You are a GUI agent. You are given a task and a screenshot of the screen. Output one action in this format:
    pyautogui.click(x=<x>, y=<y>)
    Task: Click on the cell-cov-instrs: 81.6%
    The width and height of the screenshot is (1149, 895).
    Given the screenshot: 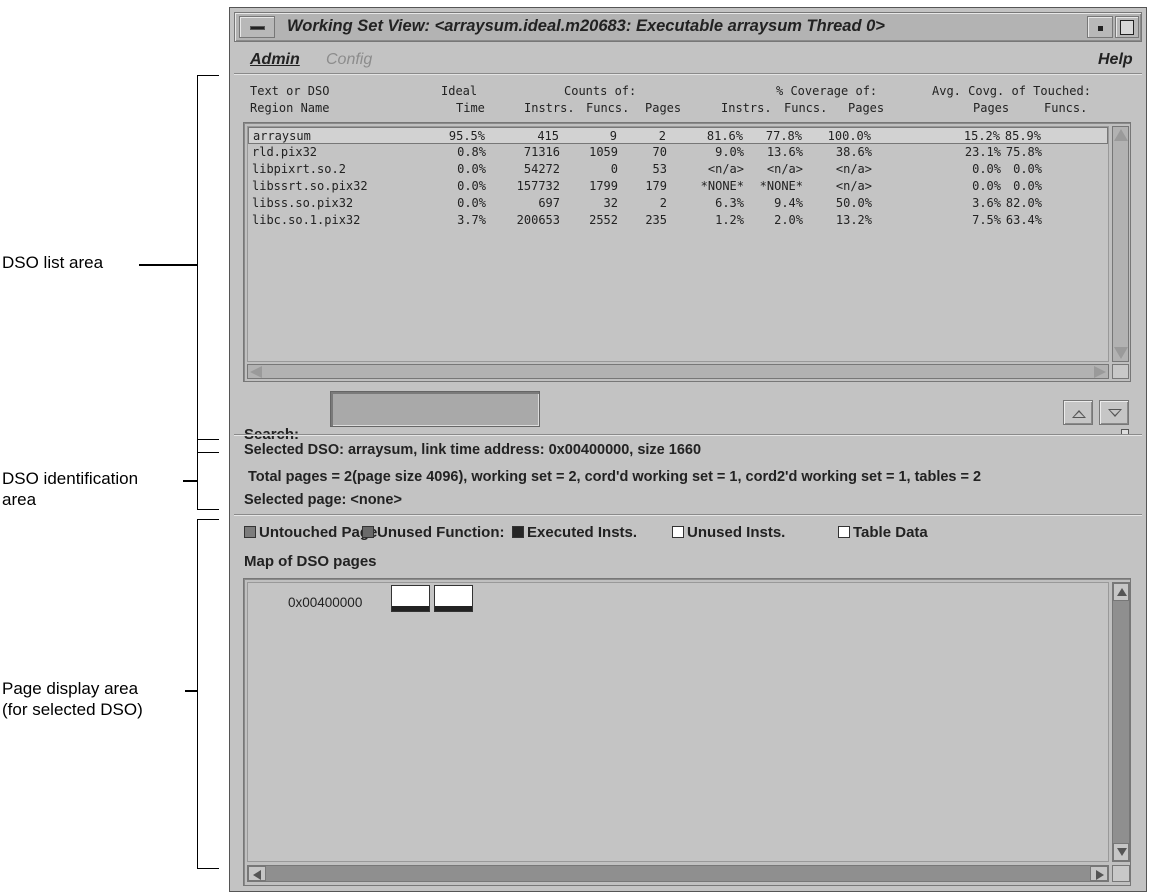 What is the action you would take?
    pyautogui.click(x=724, y=136)
    